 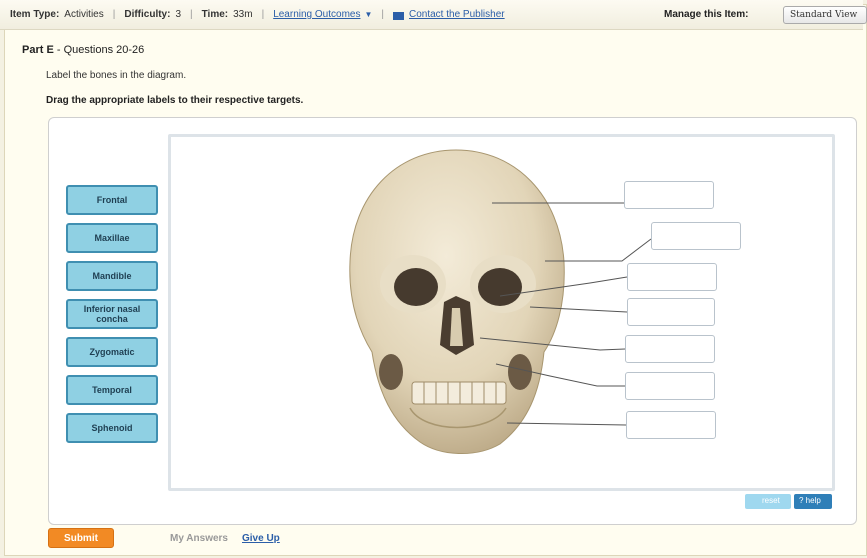 What do you see at coordinates (813, 501) in the screenshot?
I see `help-button: ? help` at bounding box center [813, 501].